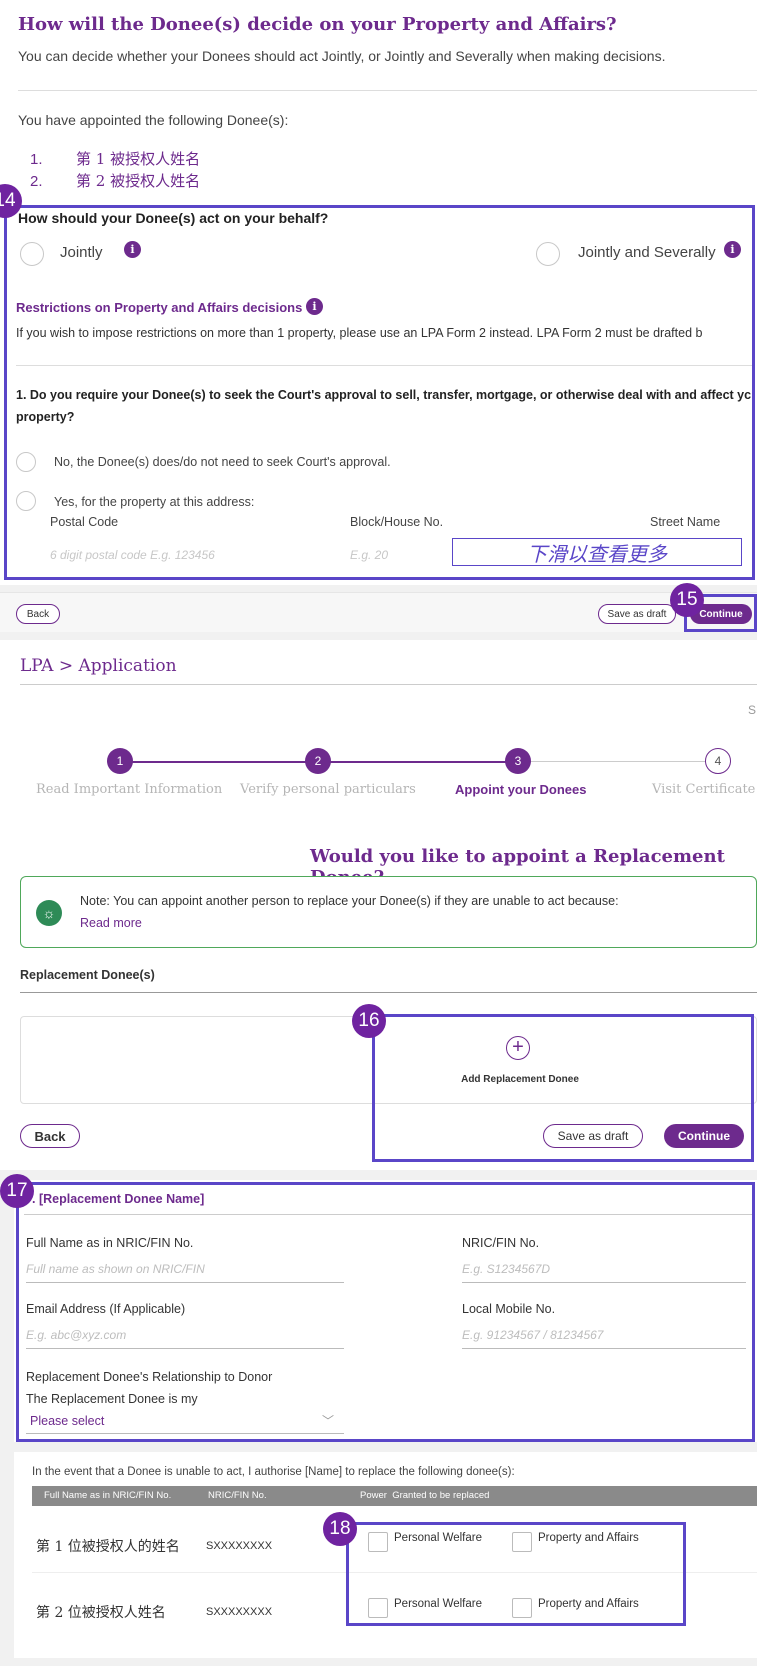 Image resolution: width=757 pixels, height=1666 pixels. Describe the element at coordinates (36, 181) in the screenshot. I see `donee-number: 2.` at that location.